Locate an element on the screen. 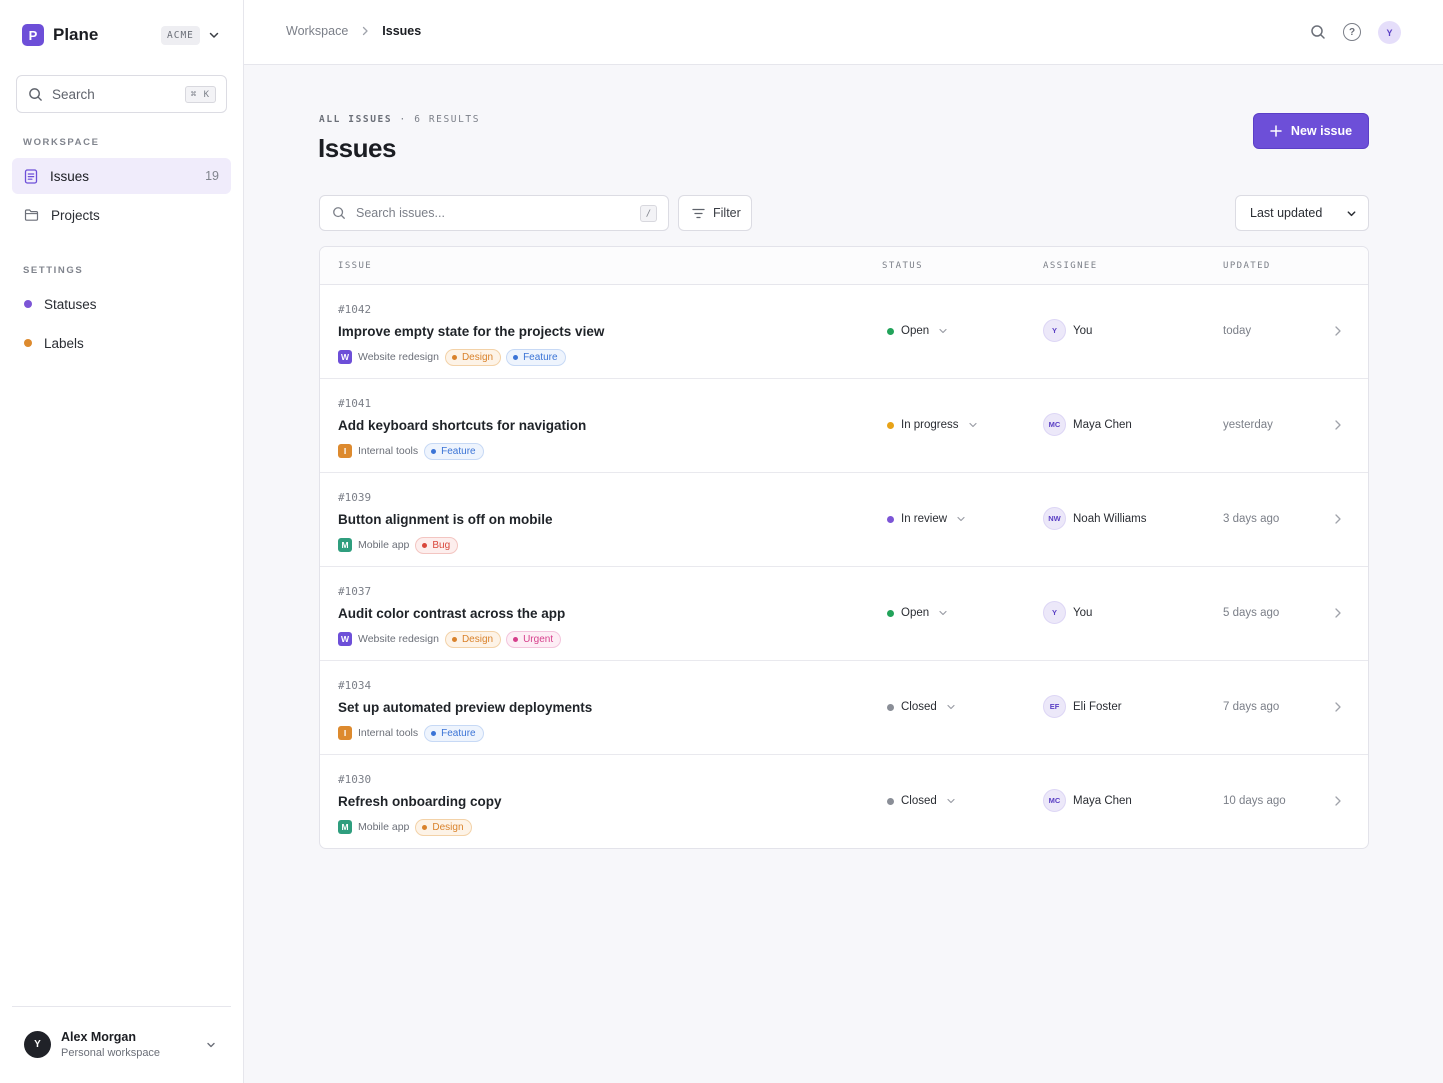  assignee: NW Noah Williams is located at coordinates (1095, 518).